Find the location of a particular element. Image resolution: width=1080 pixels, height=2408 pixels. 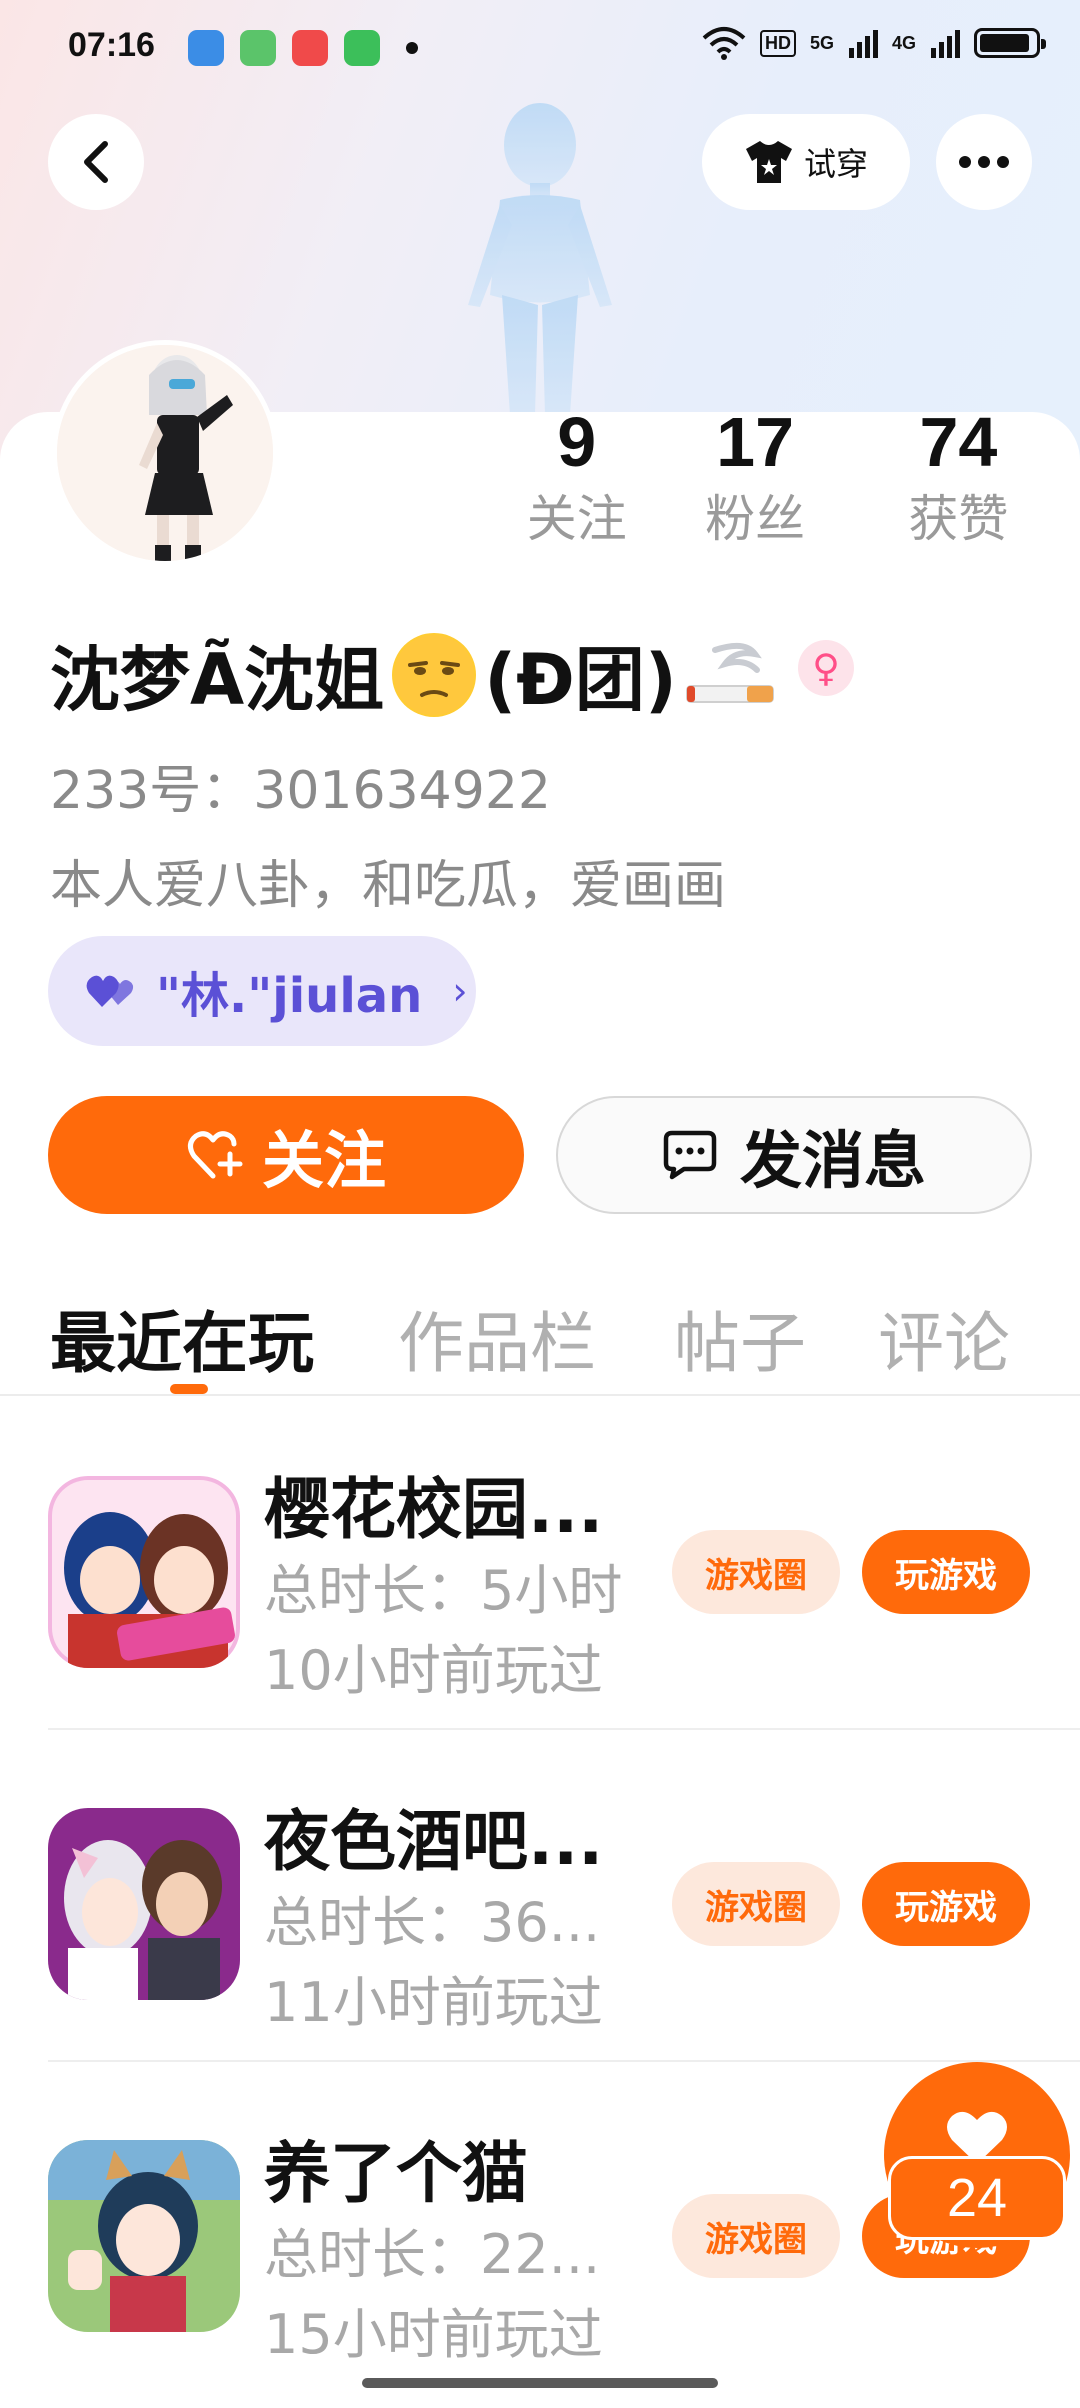

double-heart-icon is located at coordinates (110, 991).